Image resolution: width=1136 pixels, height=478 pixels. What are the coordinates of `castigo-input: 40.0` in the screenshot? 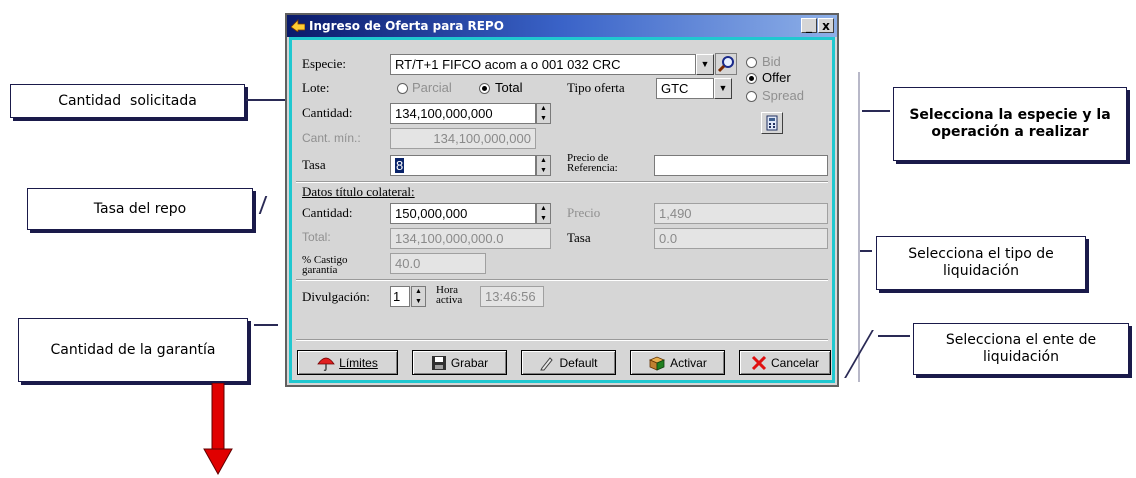 It's located at (438, 263).